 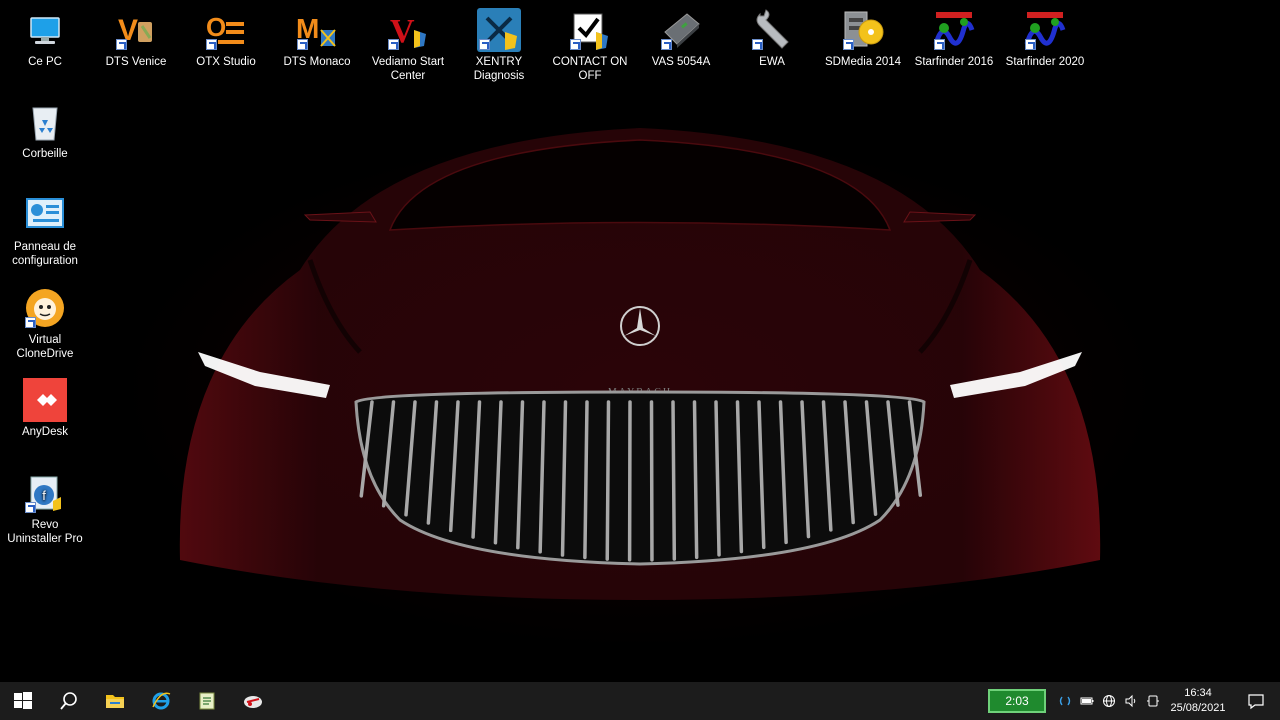 I want to click on desktop-icon-starfinder-2020: Starfinder 2020, so click(x=1045, y=38).